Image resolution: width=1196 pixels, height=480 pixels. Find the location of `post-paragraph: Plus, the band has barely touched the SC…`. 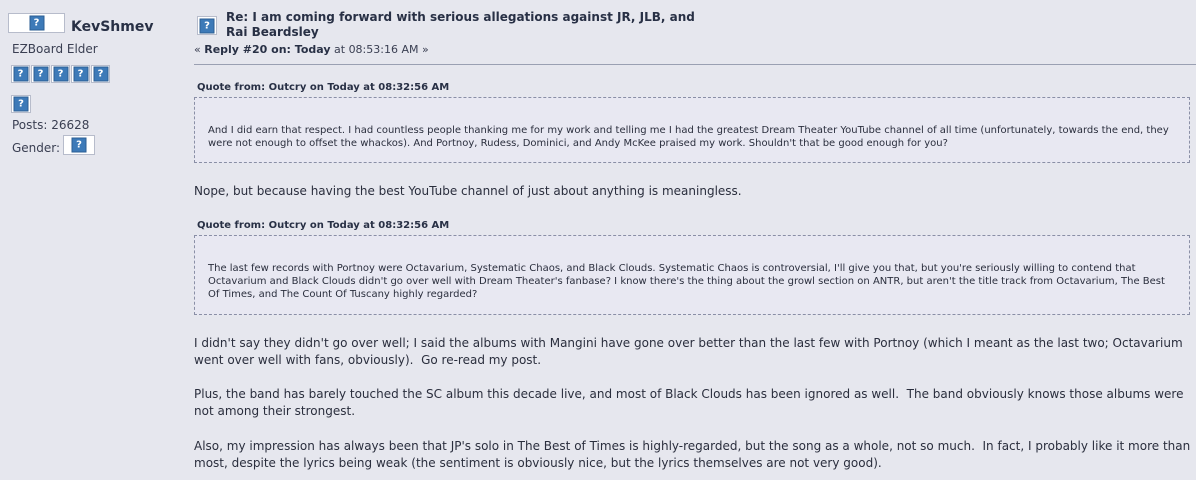

post-paragraph: Plus, the band has barely touched the SC… is located at coordinates (691, 402).